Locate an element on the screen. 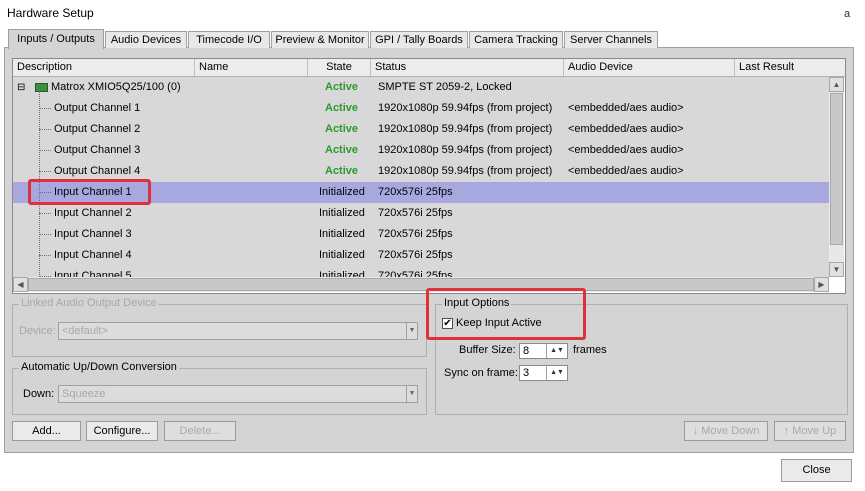 The image size is (865, 491). move-down-label: Move Down is located at coordinates (730, 431).